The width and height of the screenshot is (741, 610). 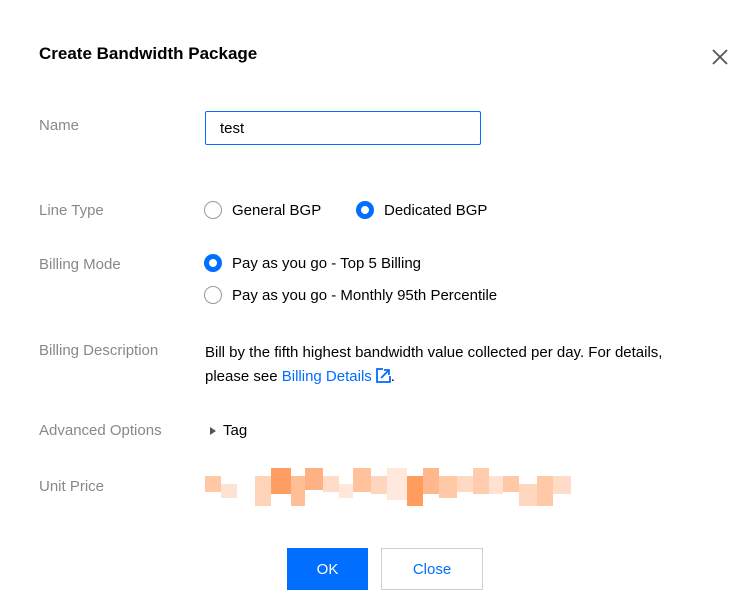 I want to click on tag-toggle: Tag, so click(x=228, y=430).